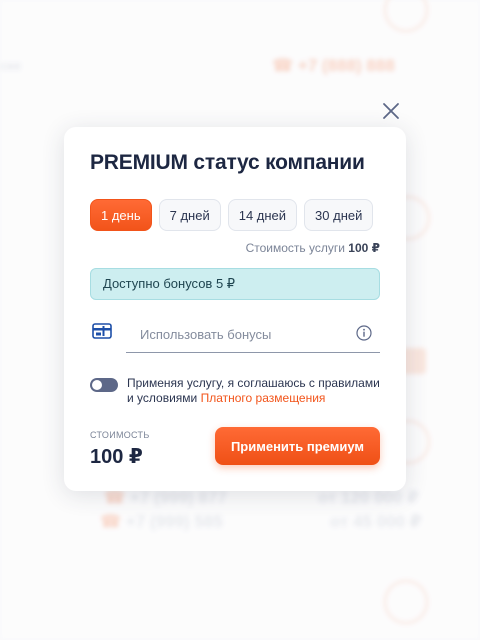 Image resolution: width=480 pixels, height=640 pixels. I want to click on paid-placement-link: Платного размещения, so click(263, 398).